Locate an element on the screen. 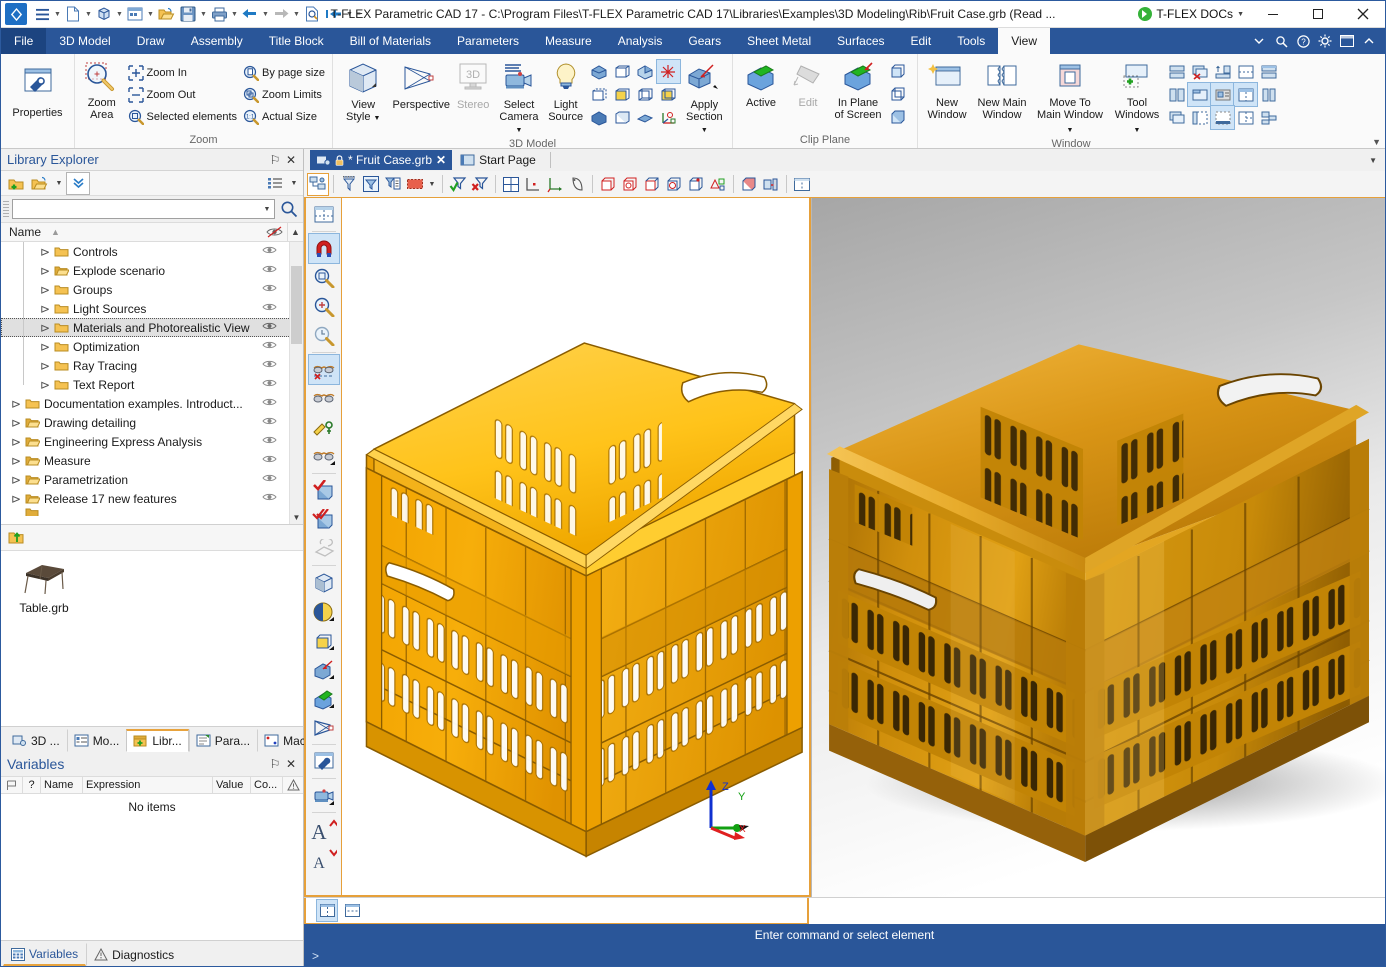 The width and height of the screenshot is (1386, 967). two-panes-icon is located at coordinates (1268, 94).